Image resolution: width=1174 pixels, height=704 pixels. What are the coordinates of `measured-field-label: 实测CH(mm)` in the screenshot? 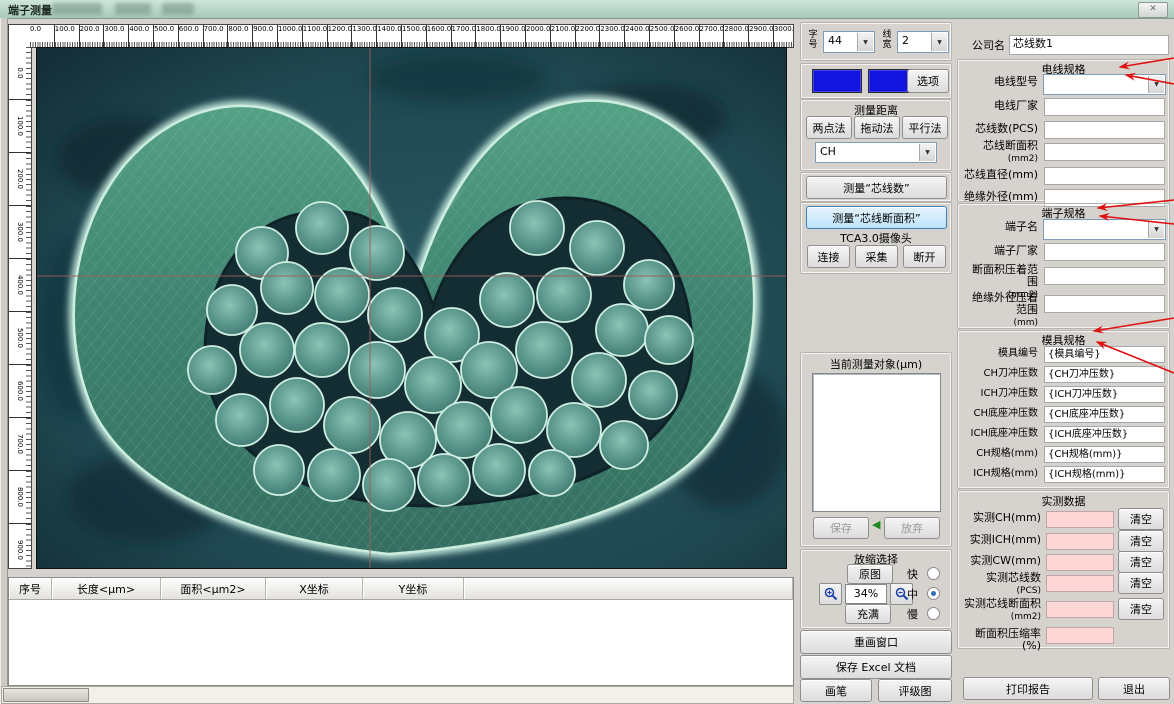 It's located at (1007, 517).